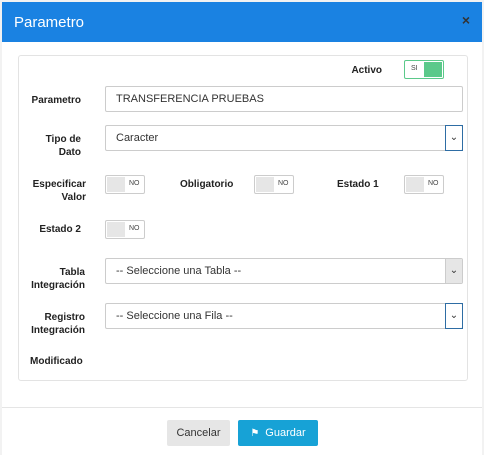 The width and height of the screenshot is (484, 455). Describe the element at coordinates (49, 22) in the screenshot. I see `modal-title: Parametro` at that location.